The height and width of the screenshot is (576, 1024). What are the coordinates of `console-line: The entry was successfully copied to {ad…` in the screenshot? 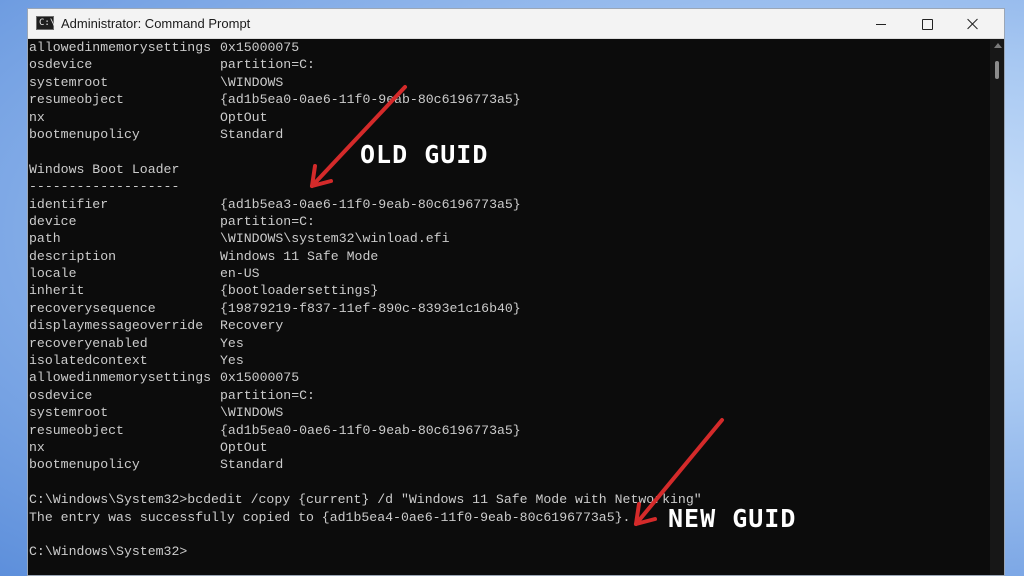 It's located at (365, 517).